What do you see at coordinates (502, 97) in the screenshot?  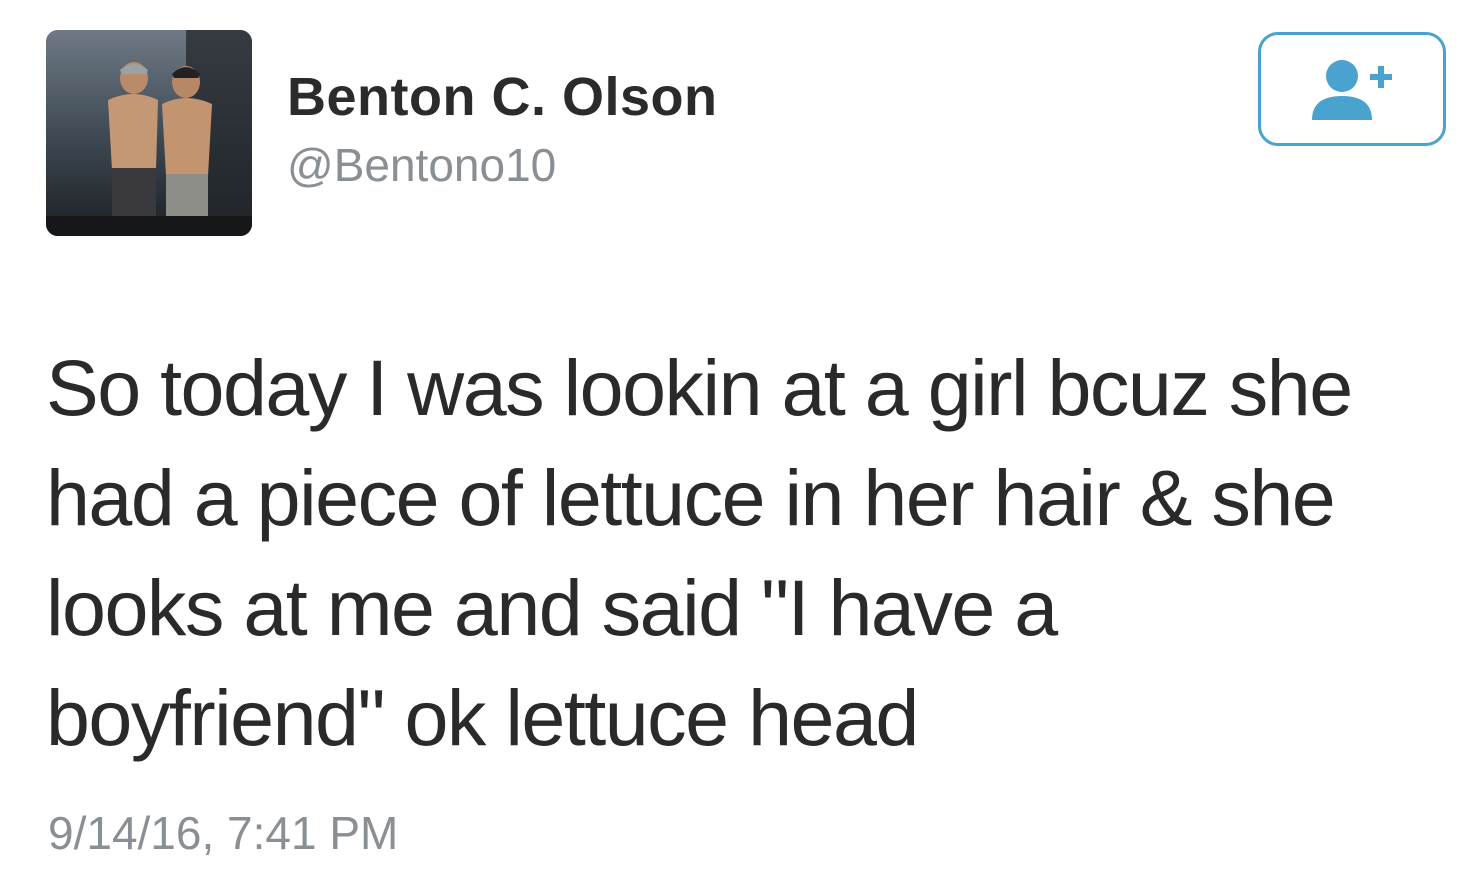 I see `display-name: Benton C. Olson` at bounding box center [502, 97].